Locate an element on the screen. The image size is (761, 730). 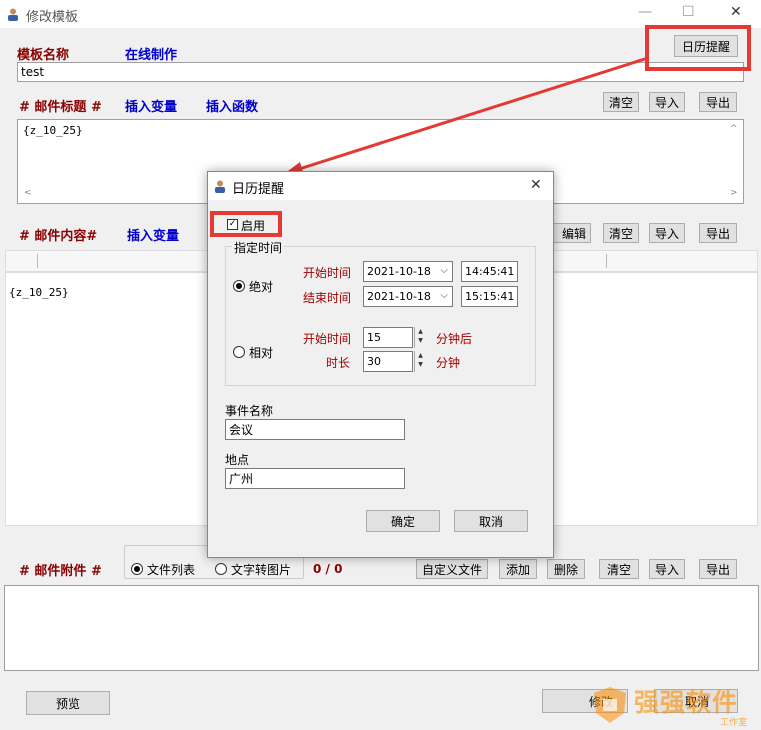
dialog-titlebar: 日历提醒 ✕ is located at coordinates (380, 186).